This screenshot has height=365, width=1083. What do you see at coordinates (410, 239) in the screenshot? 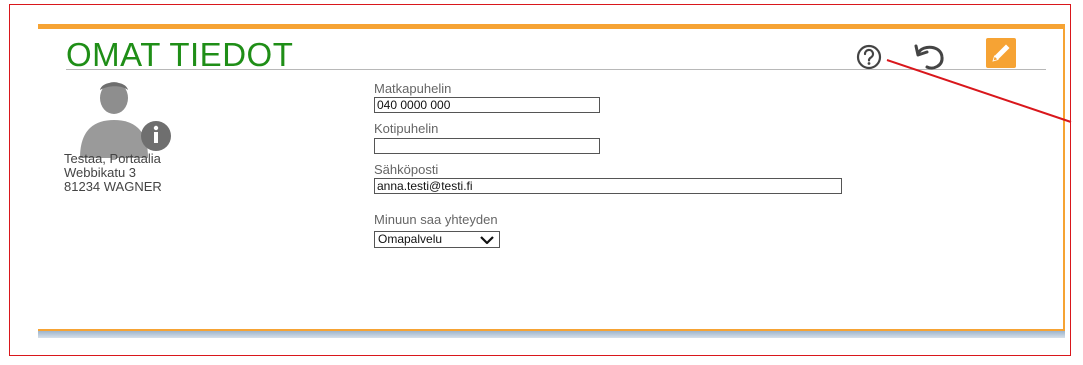
I see `contact-method-value: Omapalvelu` at bounding box center [410, 239].